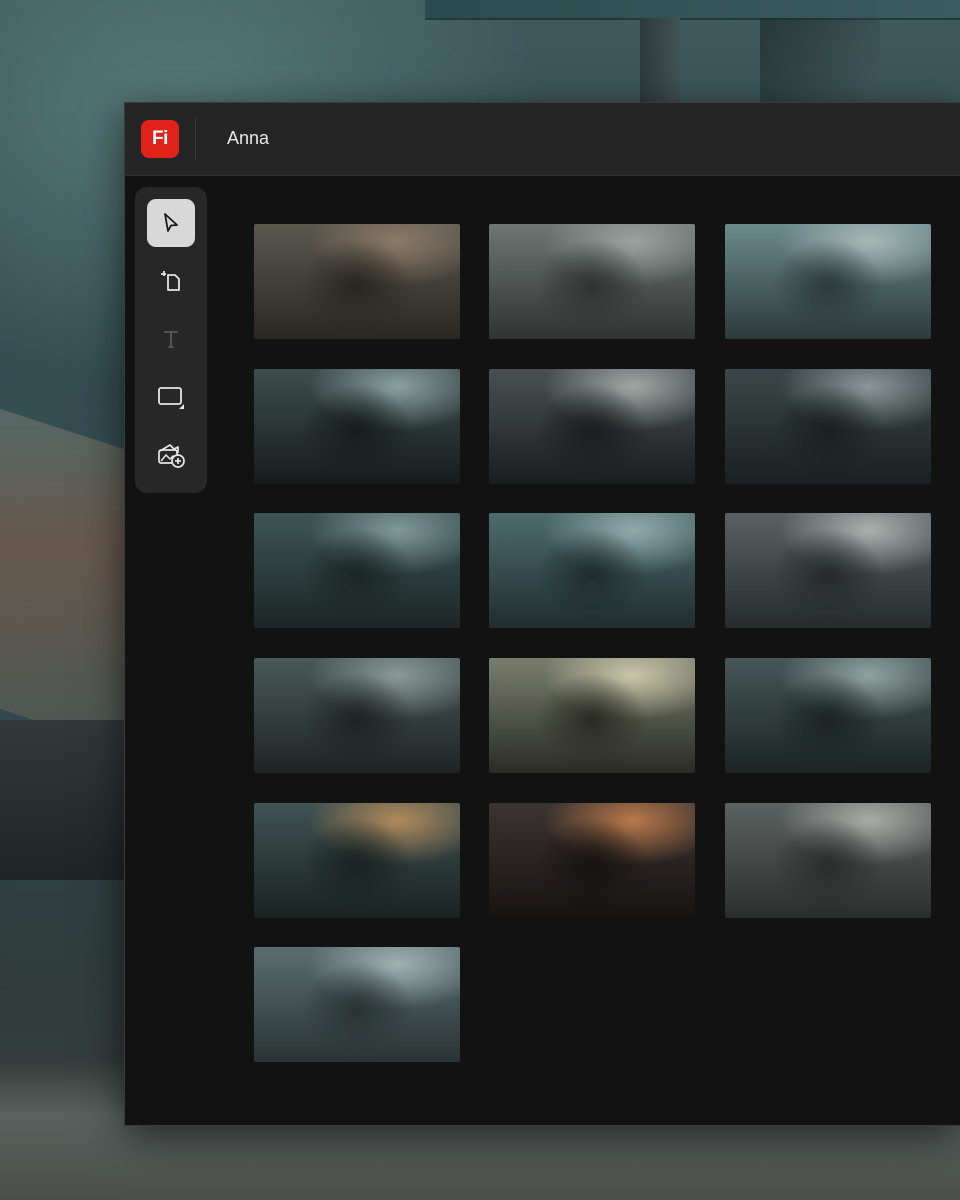  I want to click on background-wall, so click(65, 800).